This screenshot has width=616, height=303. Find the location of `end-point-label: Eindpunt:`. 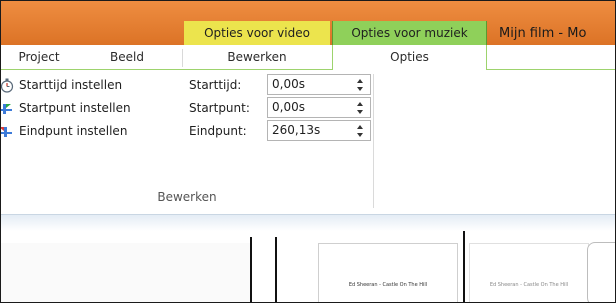

end-point-label: Eindpunt: is located at coordinates (218, 131).